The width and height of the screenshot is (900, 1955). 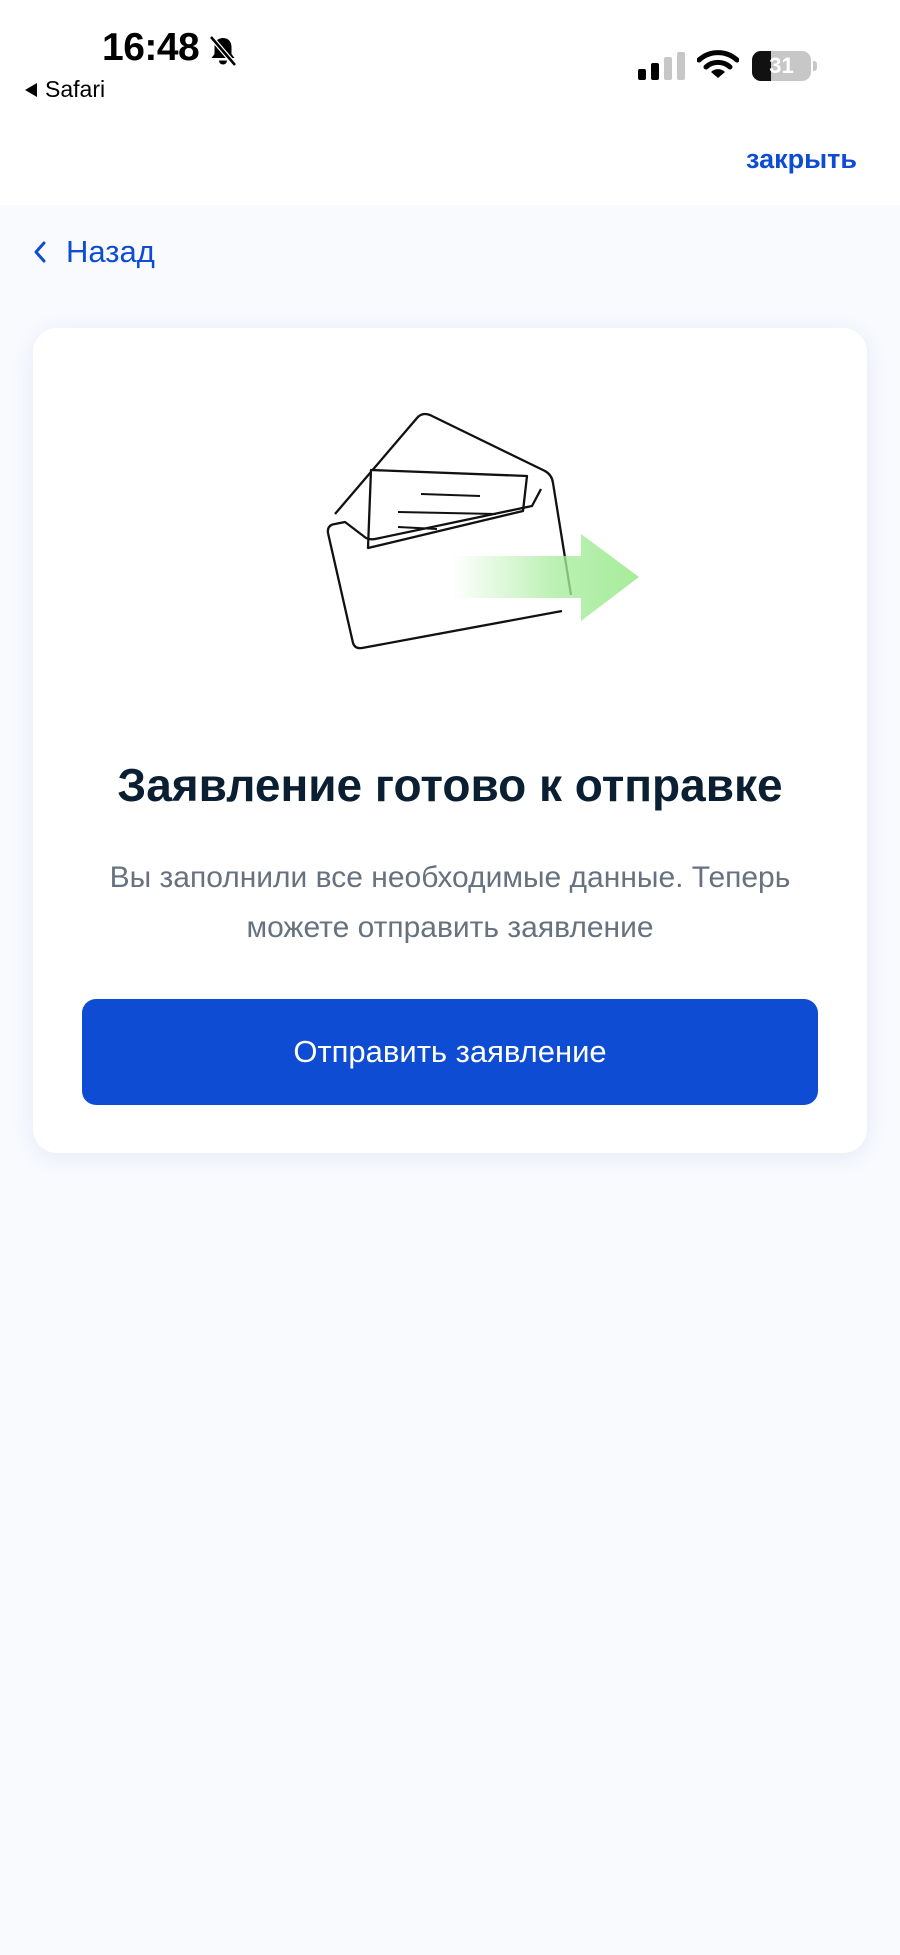 What do you see at coordinates (151, 47) in the screenshot?
I see `status-time: 16:48` at bounding box center [151, 47].